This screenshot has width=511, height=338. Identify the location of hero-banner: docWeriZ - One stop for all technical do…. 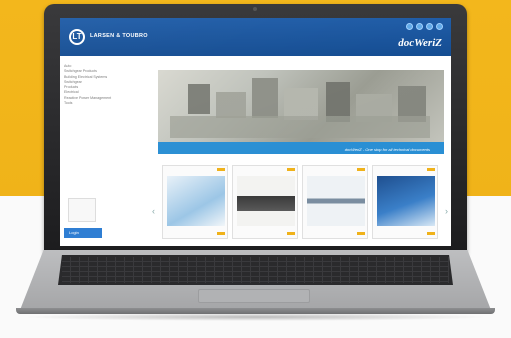
(301, 112).